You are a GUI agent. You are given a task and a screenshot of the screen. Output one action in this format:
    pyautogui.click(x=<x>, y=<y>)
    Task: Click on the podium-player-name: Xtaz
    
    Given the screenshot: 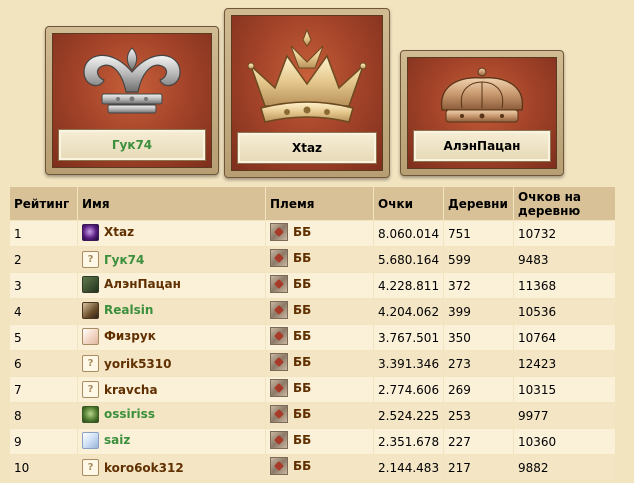 What is the action you would take?
    pyautogui.click(x=307, y=148)
    